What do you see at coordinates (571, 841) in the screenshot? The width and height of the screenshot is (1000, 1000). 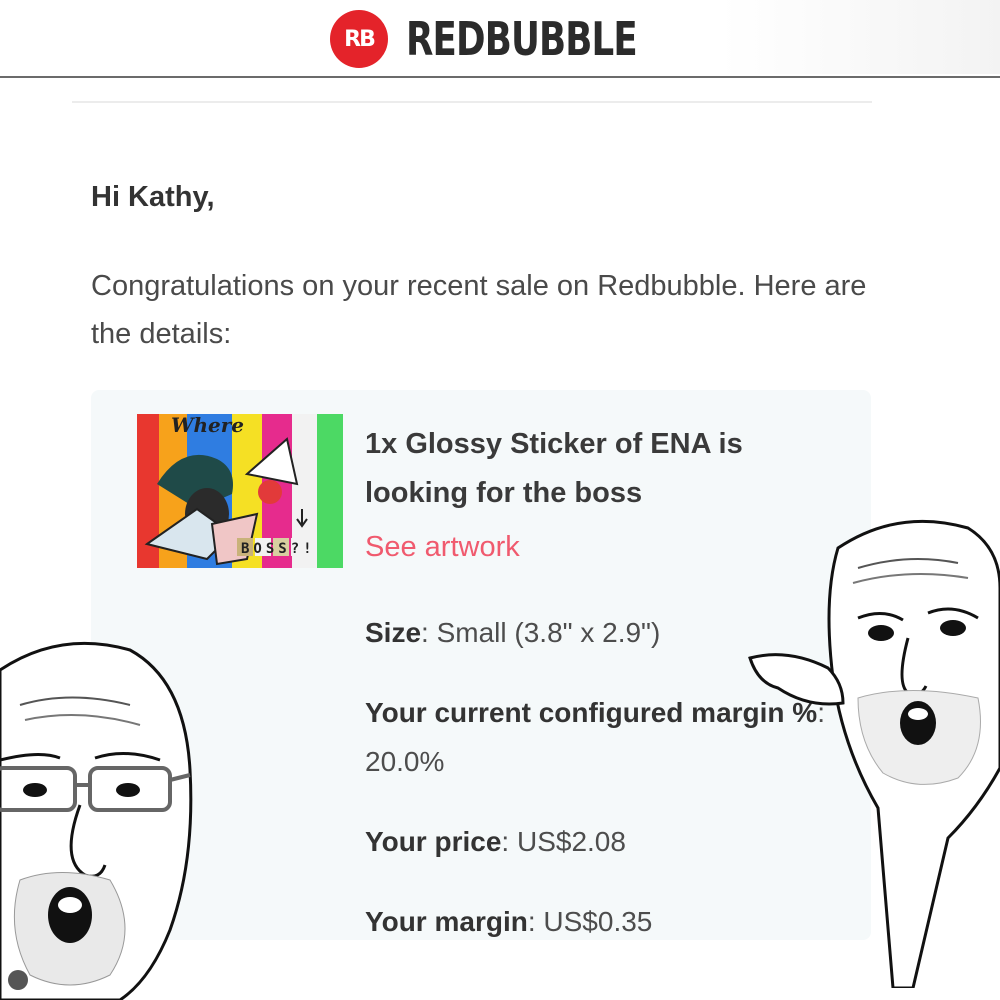 I see `price-value: US$2.08` at bounding box center [571, 841].